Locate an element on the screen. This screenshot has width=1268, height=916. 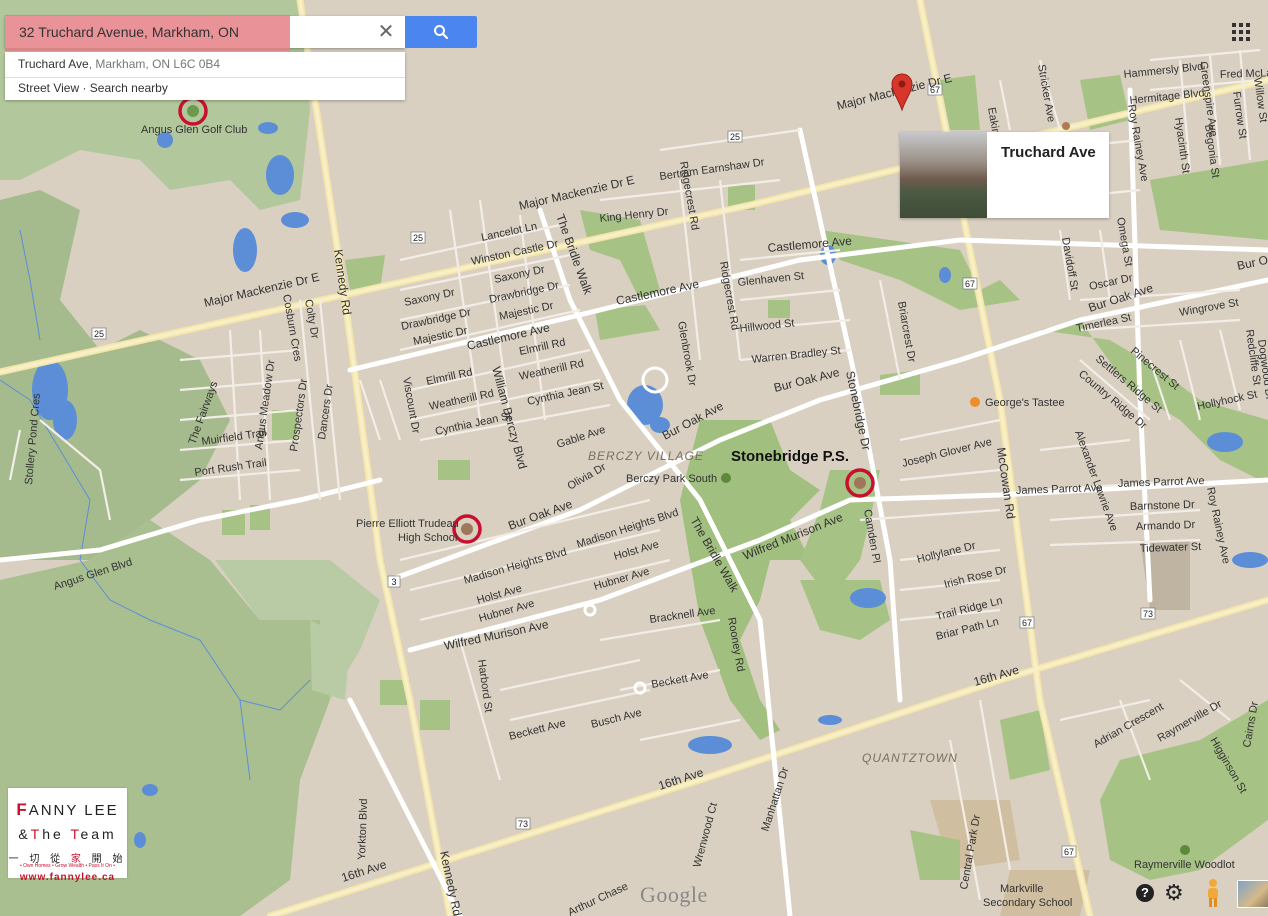
suggestion-item: Truchard Ave, Markham, ON L6C 0B4 is located at coordinates (119, 64).